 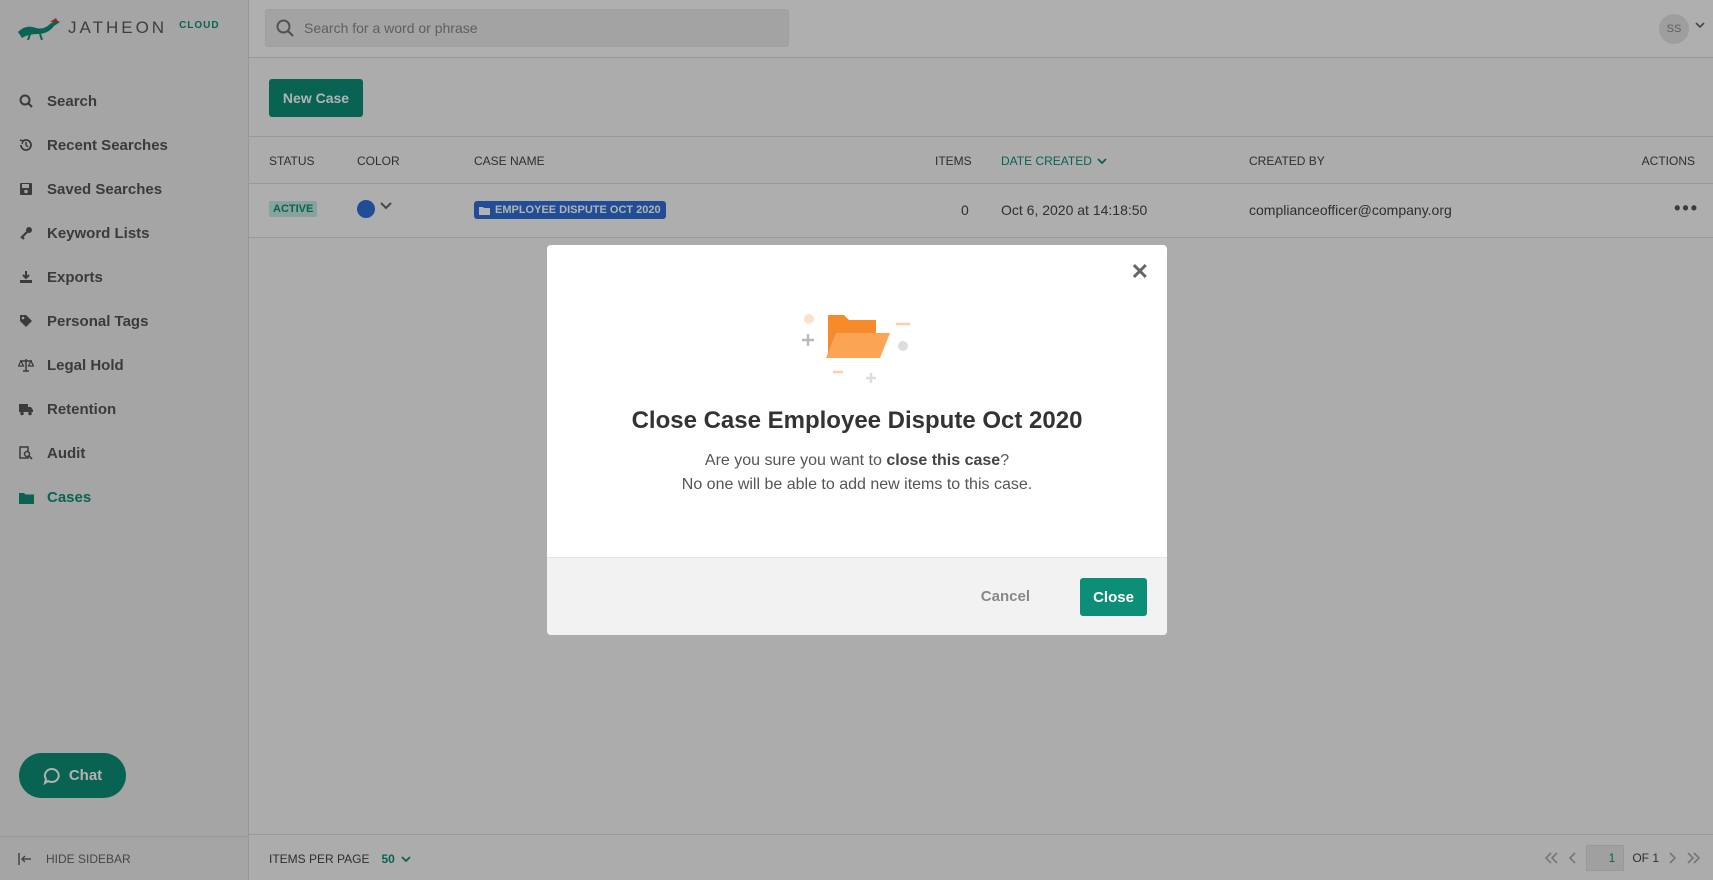 I want to click on dialog-message-emphasis: close this case, so click(x=943, y=460).